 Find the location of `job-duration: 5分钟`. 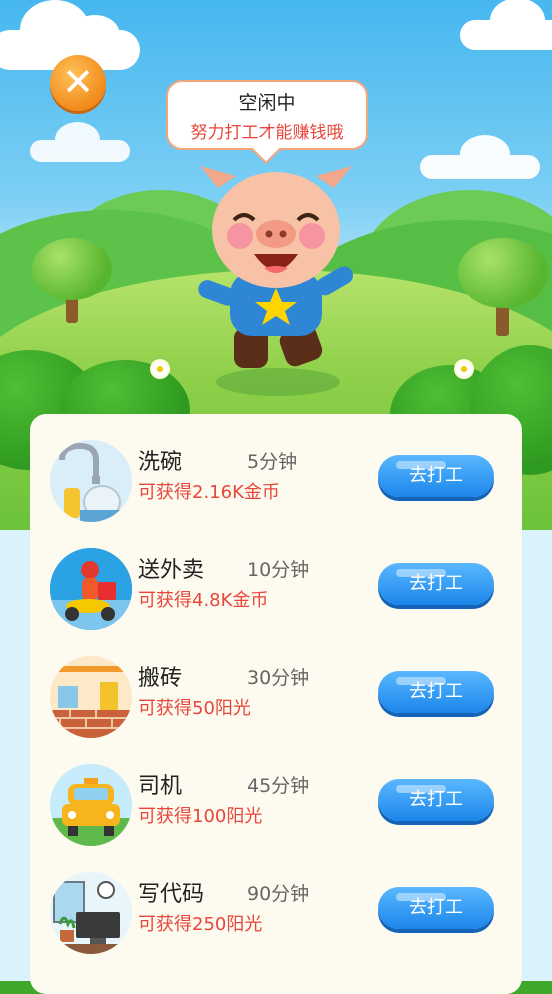

job-duration: 5分钟 is located at coordinates (272, 462).